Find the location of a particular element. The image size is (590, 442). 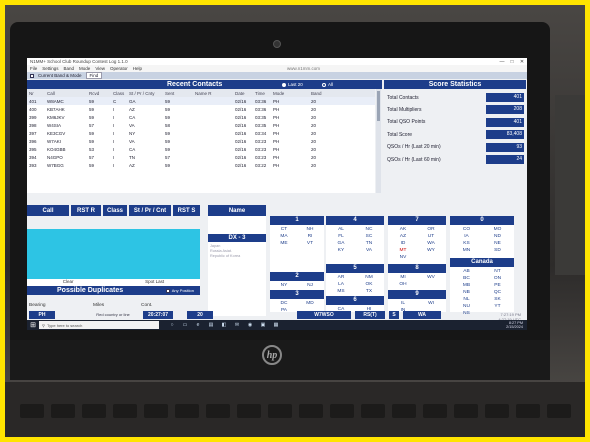

menu-file: File is located at coordinates (33, 68).